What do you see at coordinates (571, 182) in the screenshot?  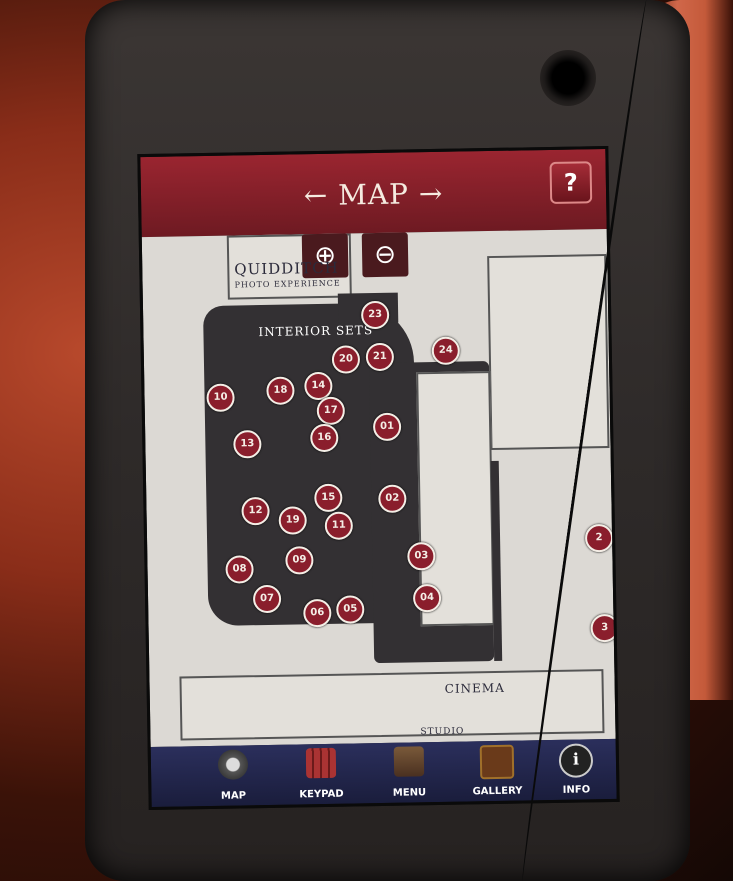 I see `help-button: ?` at bounding box center [571, 182].